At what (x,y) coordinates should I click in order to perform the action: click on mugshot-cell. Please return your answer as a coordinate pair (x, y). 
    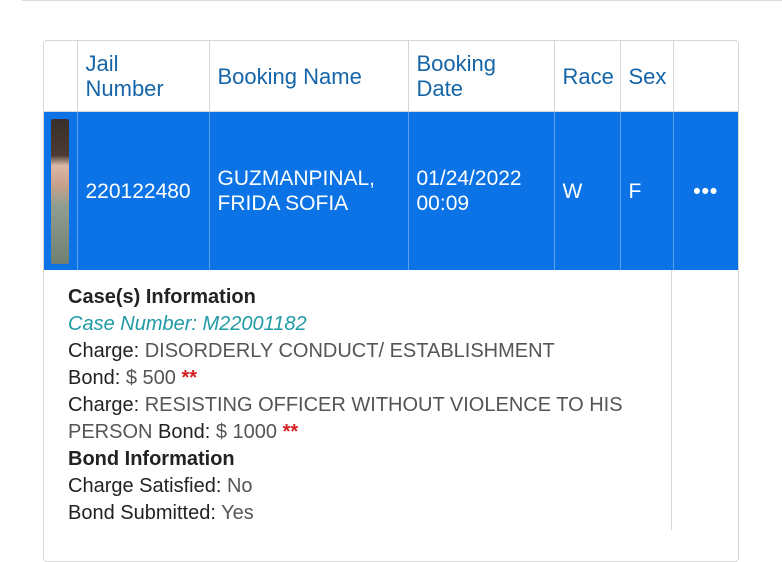
    Looking at the image, I should click on (61, 190).